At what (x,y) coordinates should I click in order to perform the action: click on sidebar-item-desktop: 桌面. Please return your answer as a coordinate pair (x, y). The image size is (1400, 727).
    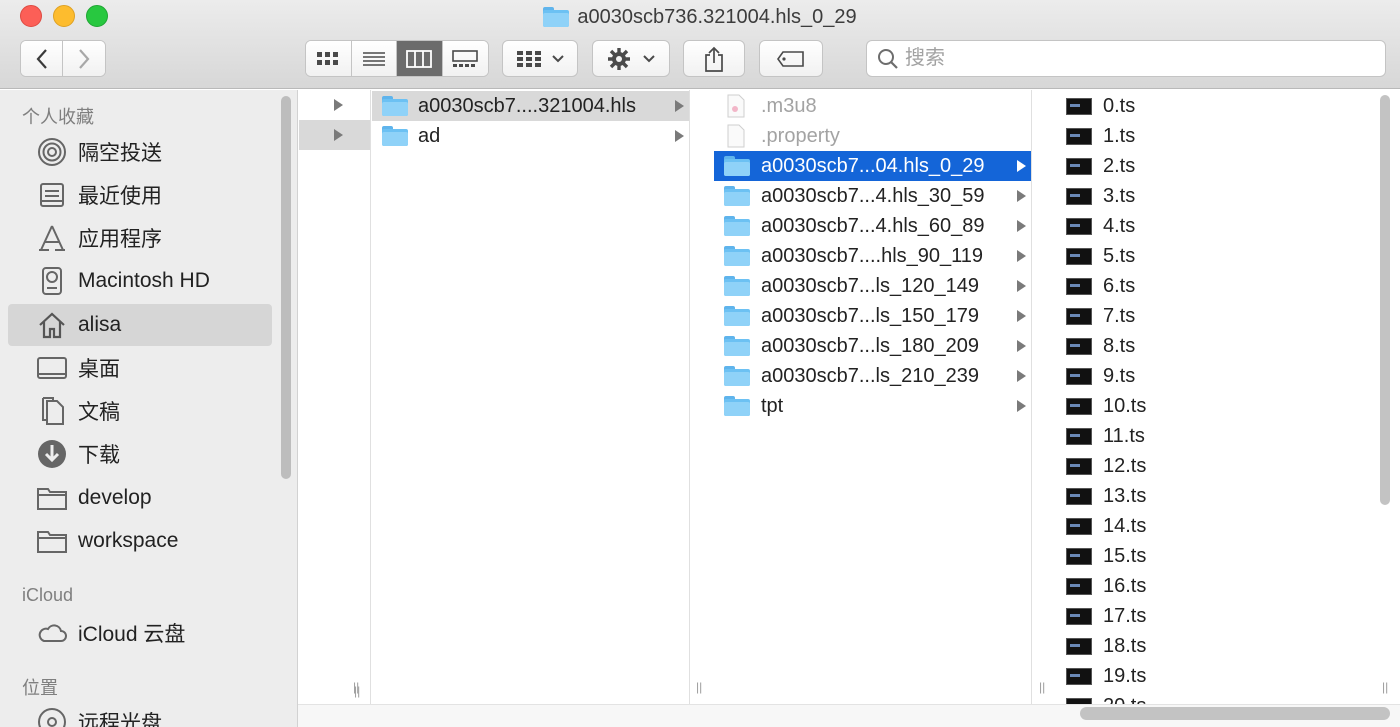
    Looking at the image, I should click on (140, 368).